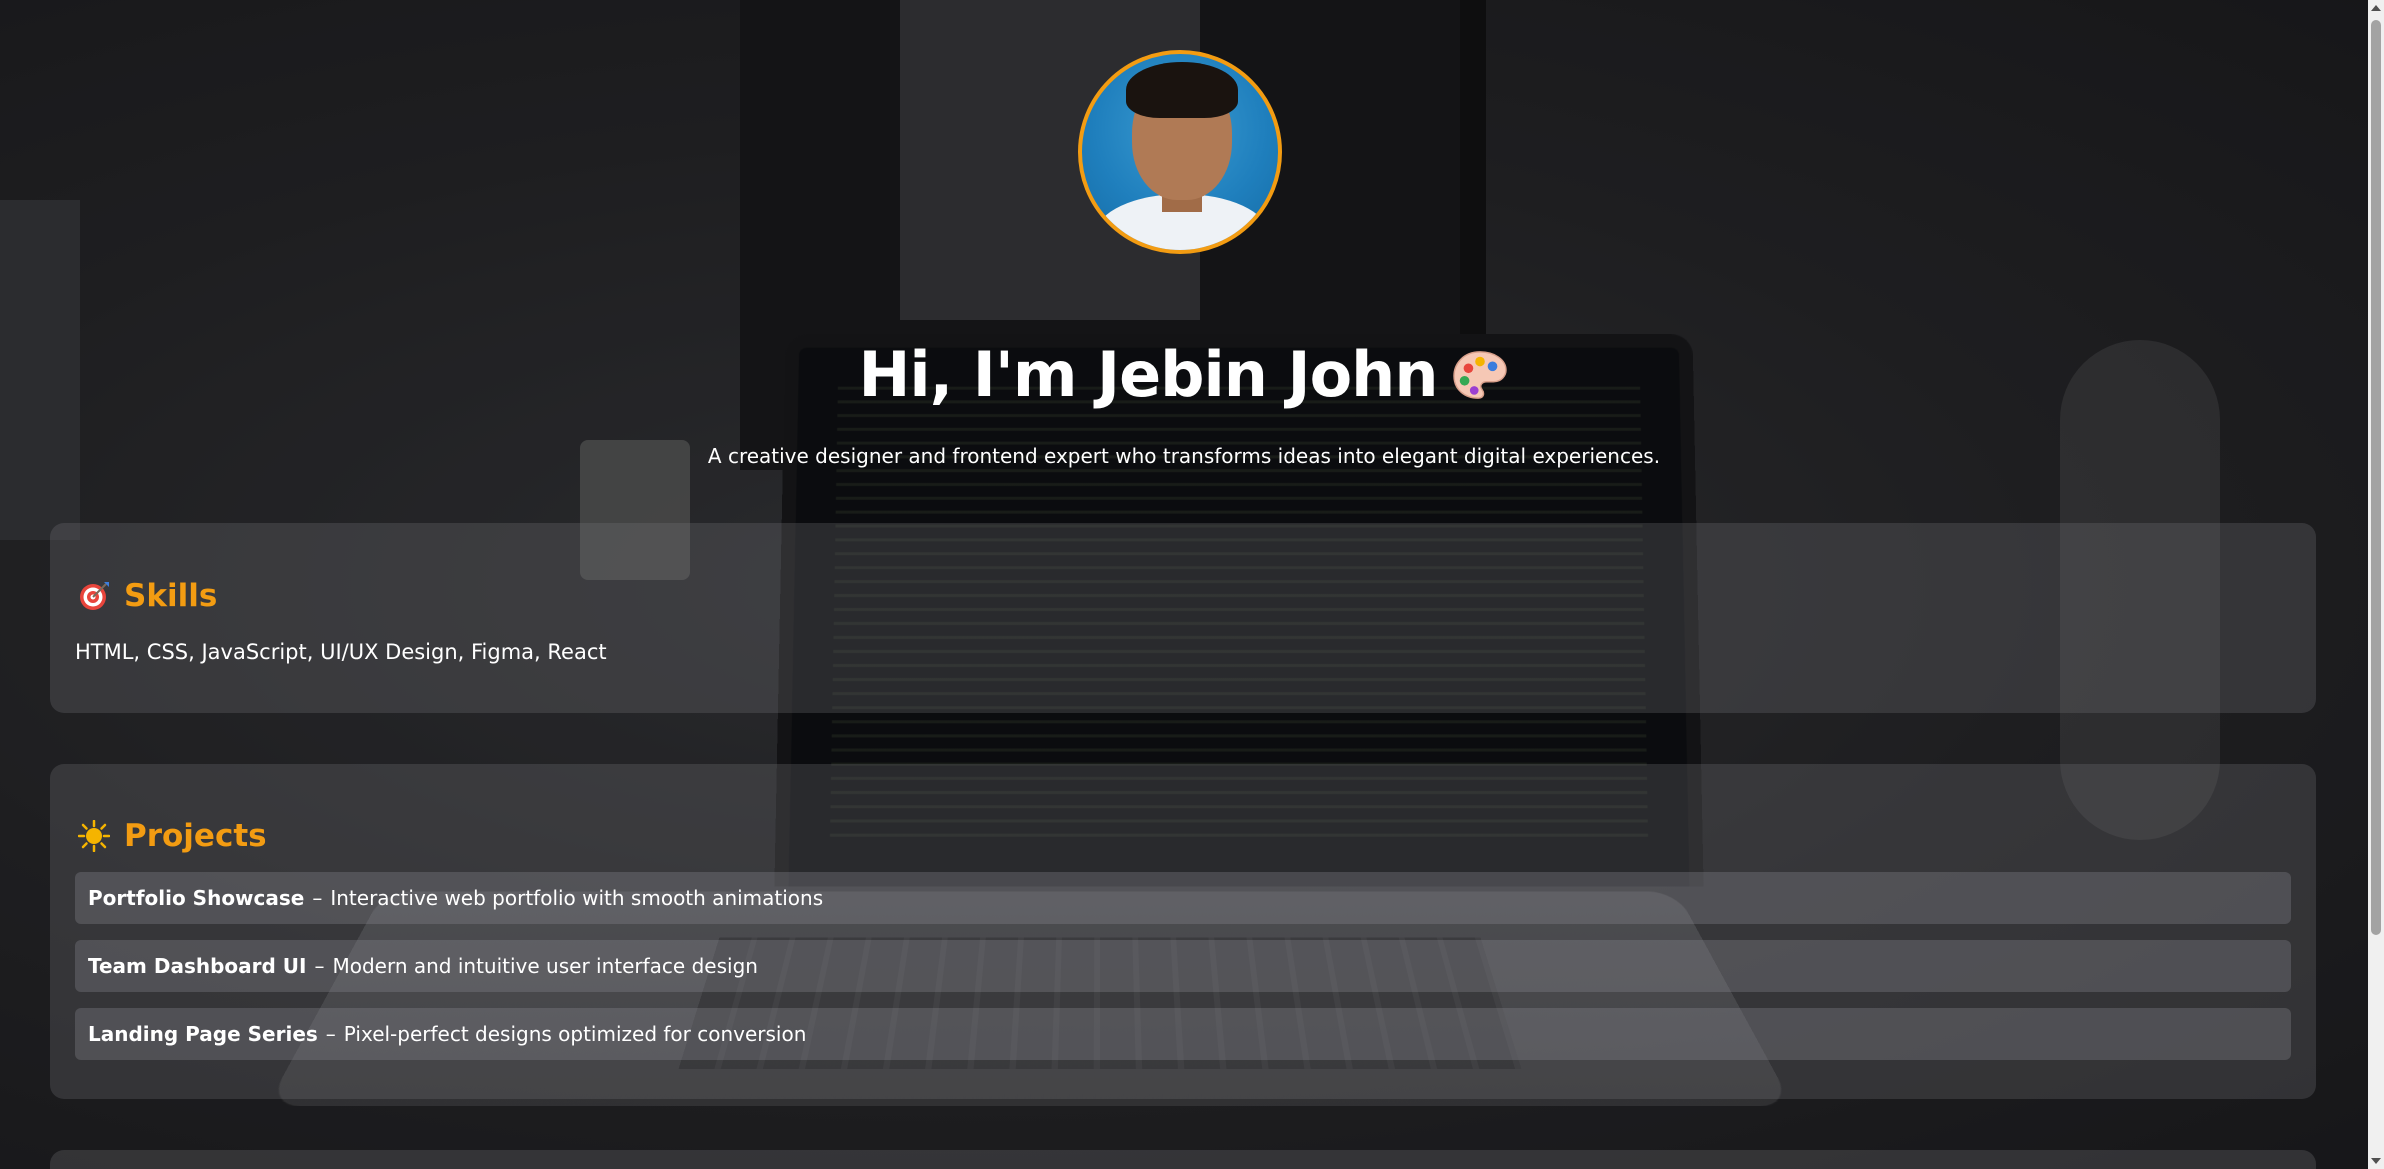 The height and width of the screenshot is (1169, 2384). What do you see at coordinates (2376, 477) in the screenshot?
I see `scrollbar-thumb` at bounding box center [2376, 477].